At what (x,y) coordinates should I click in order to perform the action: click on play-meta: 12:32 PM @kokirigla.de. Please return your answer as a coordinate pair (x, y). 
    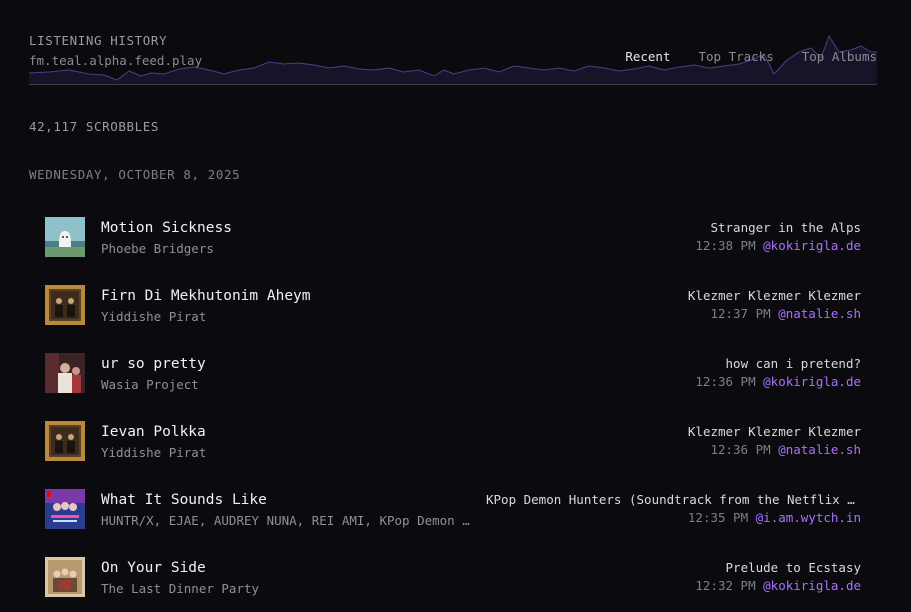
    Looking at the image, I should click on (778, 585).